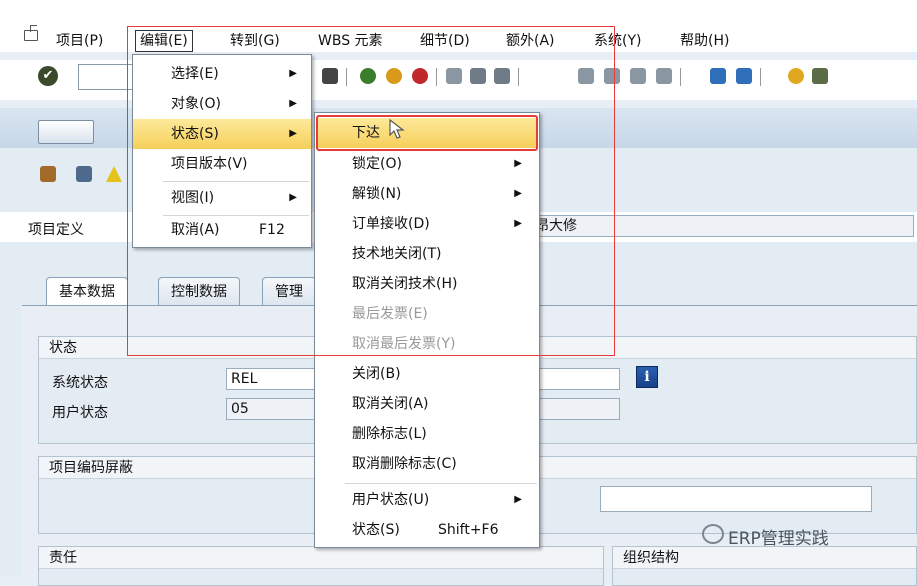 The image size is (917, 586). What do you see at coordinates (244, 379) in the screenshot?
I see `system-status-value: REL` at bounding box center [244, 379].